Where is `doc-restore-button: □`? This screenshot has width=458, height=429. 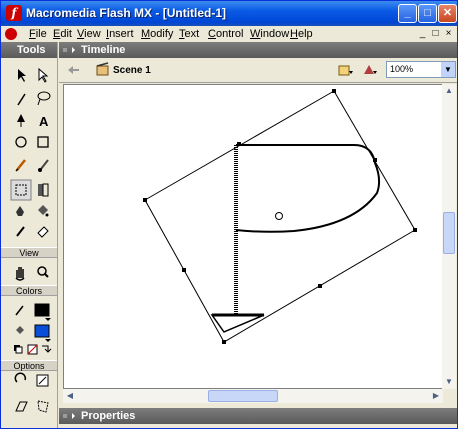
doc-restore-button: □ is located at coordinates (435, 34).